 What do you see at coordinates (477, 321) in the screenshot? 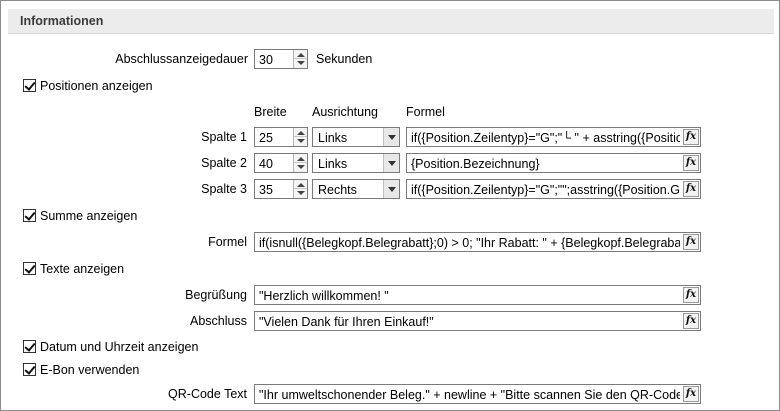
I see `abschluss-text-field: "Vielen Dank für Ihren Einkauf!" fx` at bounding box center [477, 321].